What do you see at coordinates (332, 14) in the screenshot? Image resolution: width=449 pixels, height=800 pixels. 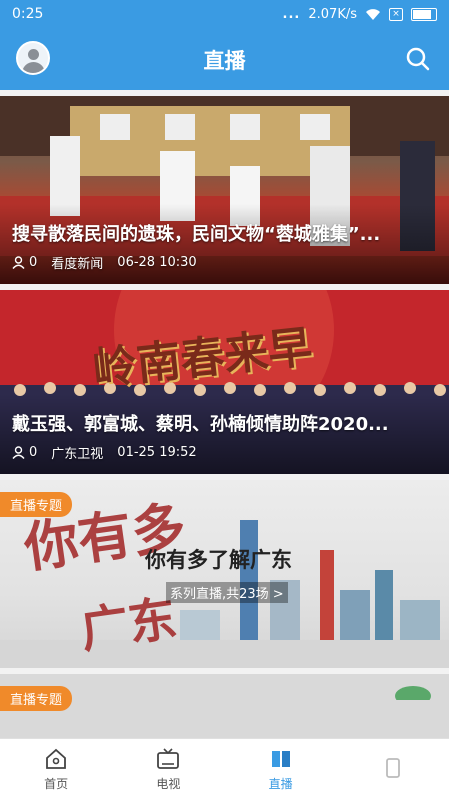 I see `network-speed: 2.07K/s` at bounding box center [332, 14].